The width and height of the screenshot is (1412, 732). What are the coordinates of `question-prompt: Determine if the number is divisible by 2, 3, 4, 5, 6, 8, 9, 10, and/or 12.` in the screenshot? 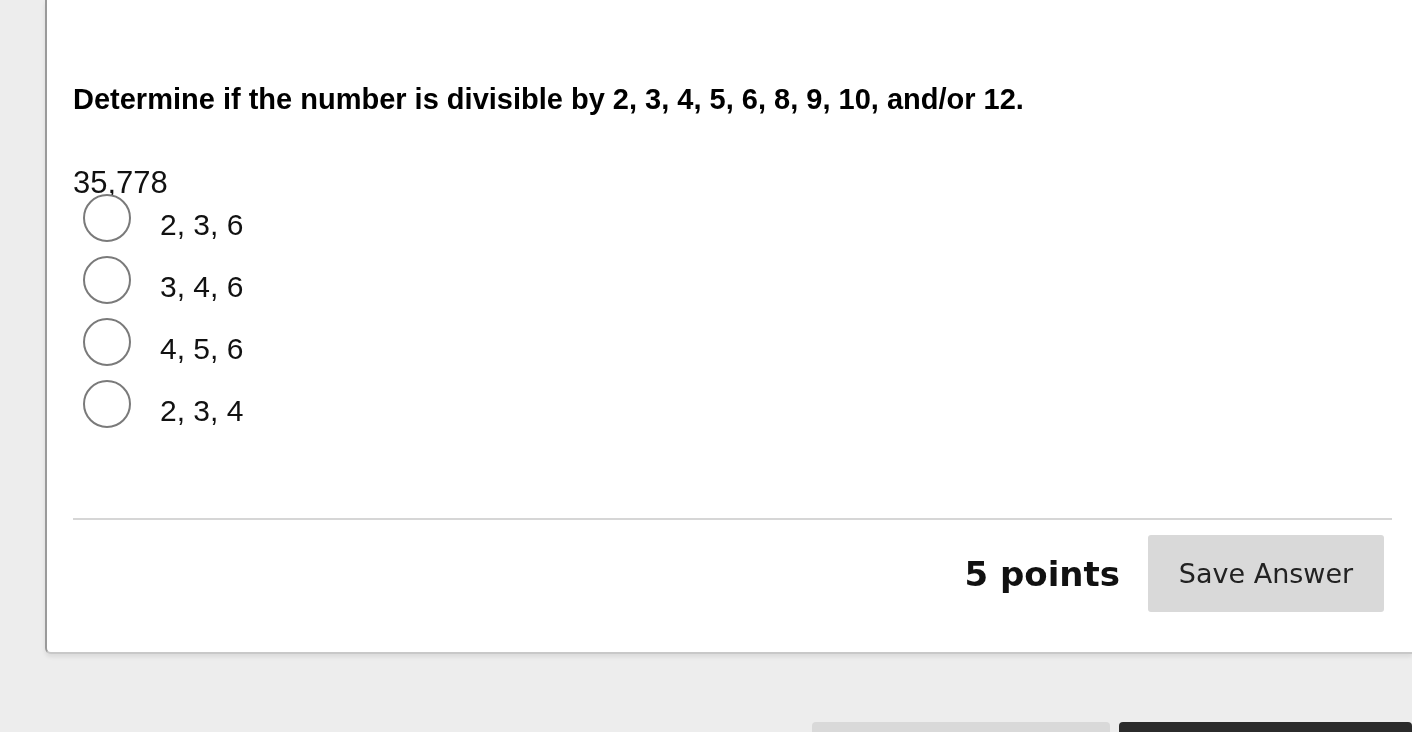 It's located at (549, 99).